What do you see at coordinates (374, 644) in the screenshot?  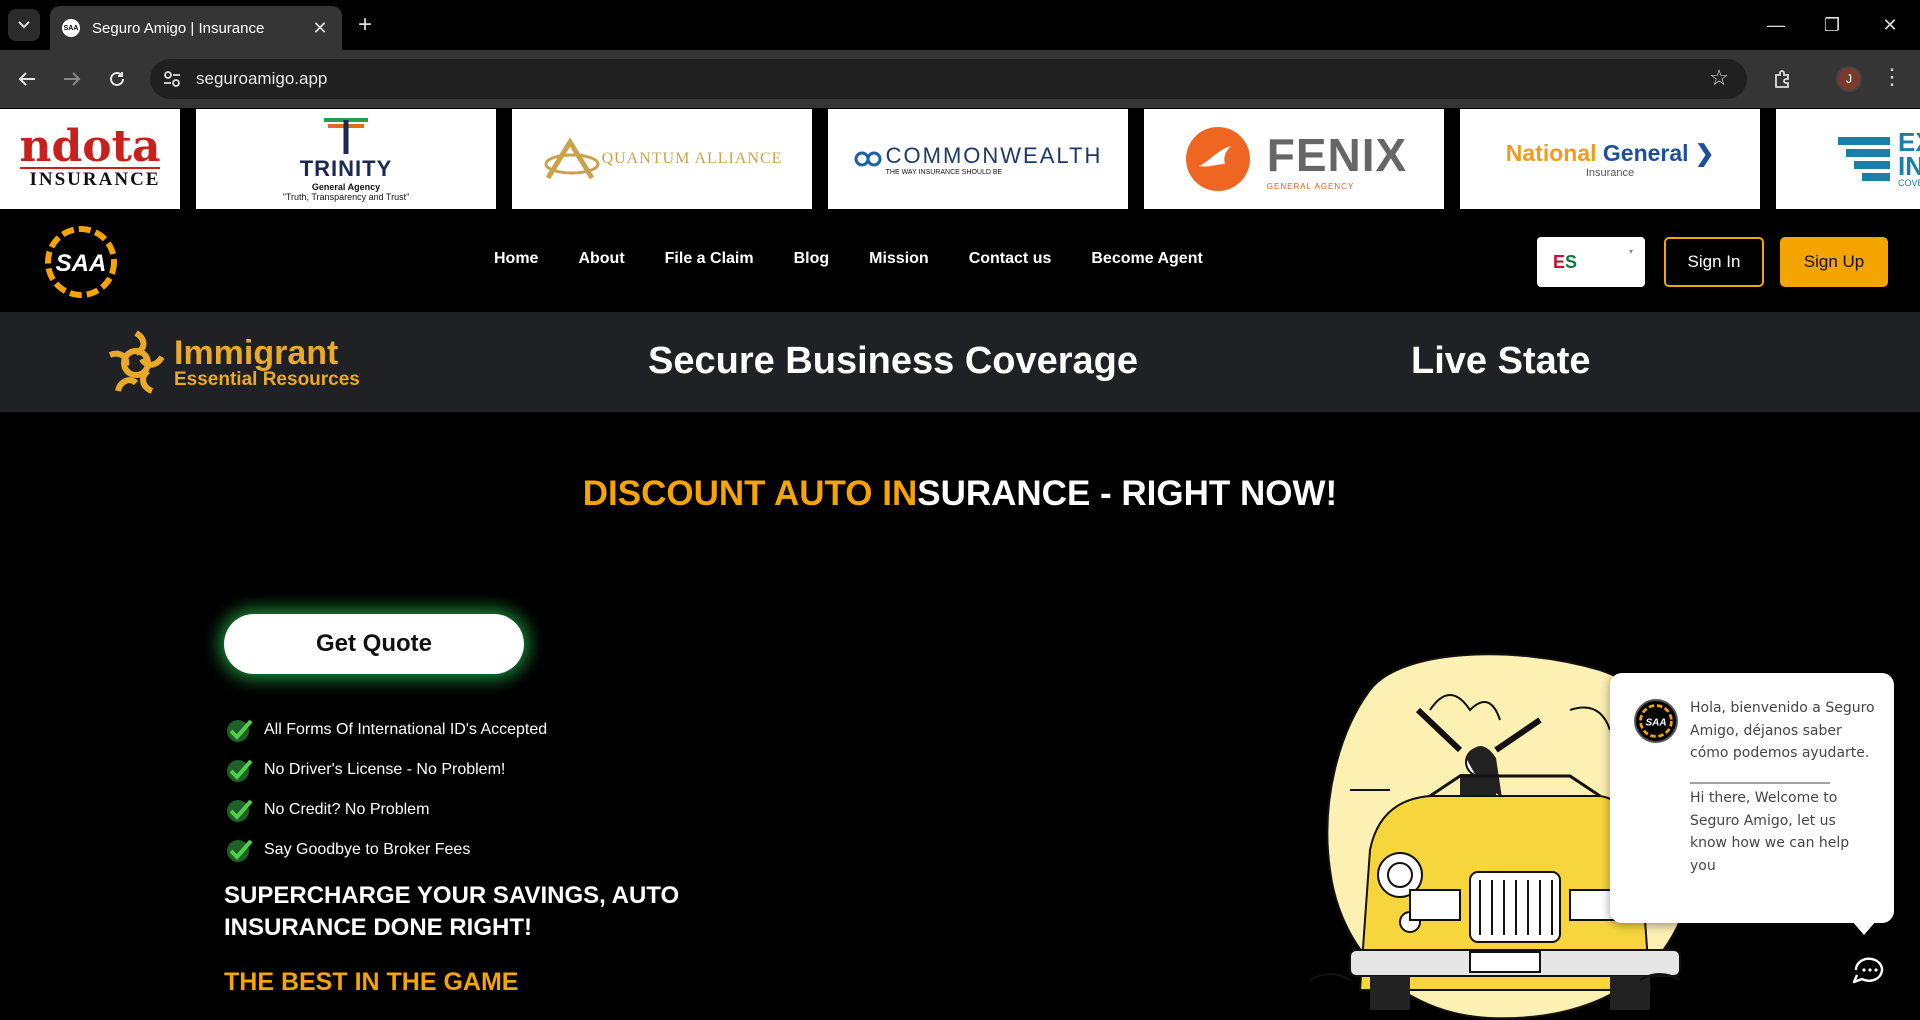 I see `get-quote-button: Get Quote` at bounding box center [374, 644].